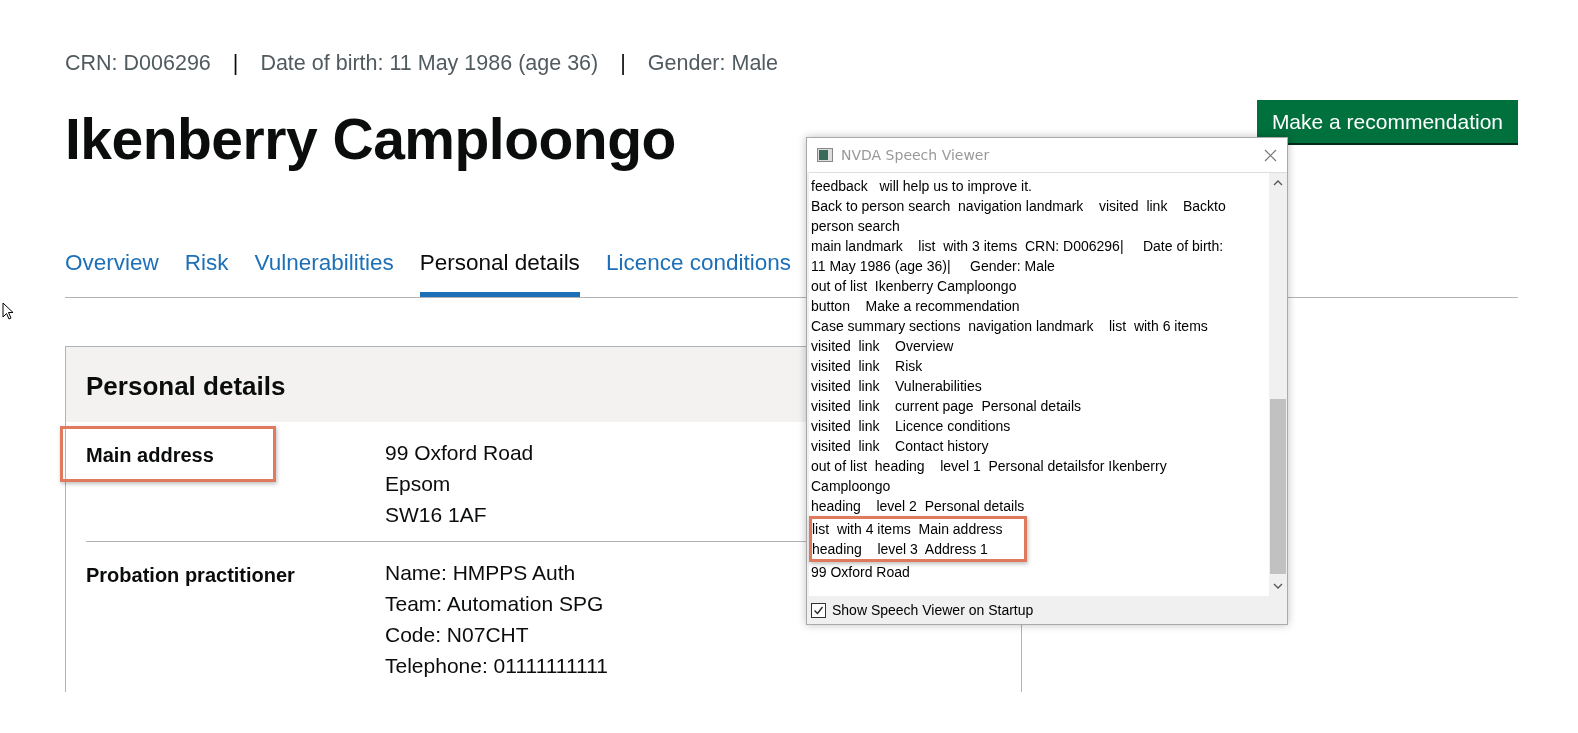  Describe the element at coordinates (8, 311) in the screenshot. I see `mouse-pointer-icon` at that location.